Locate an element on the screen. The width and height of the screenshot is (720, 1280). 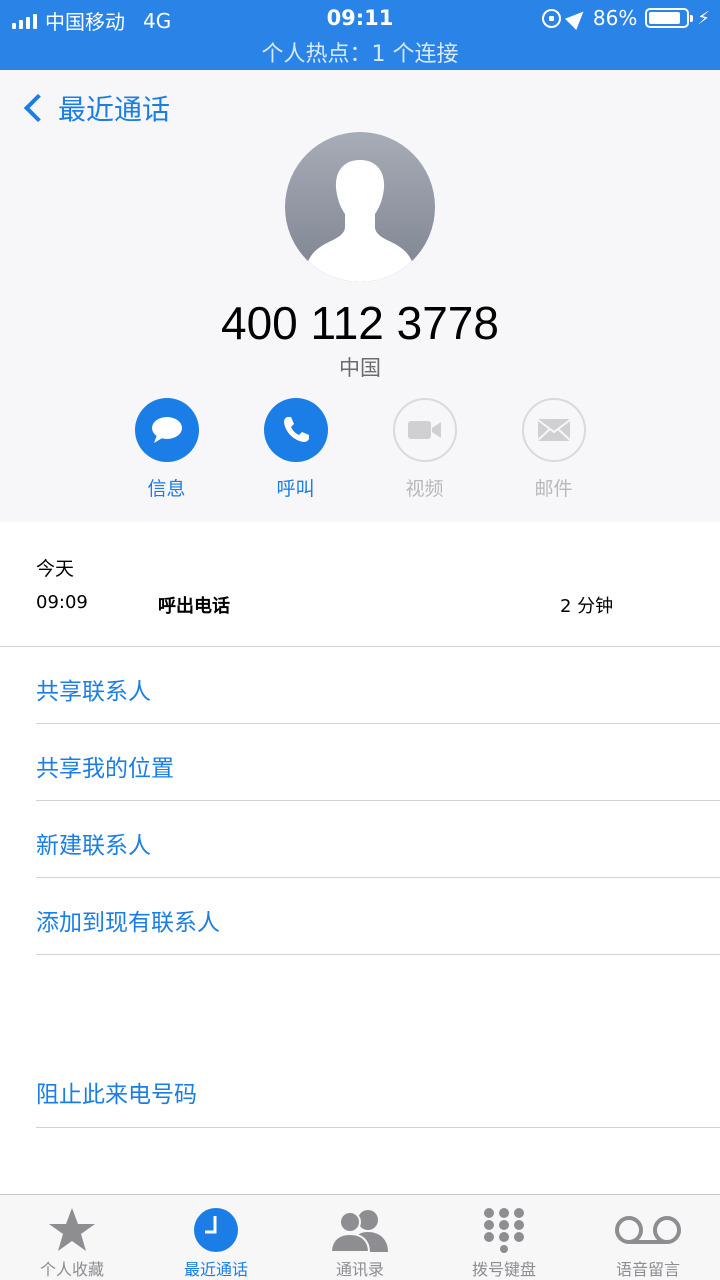
tab-voicemail: 语音留言 is located at coordinates (648, 1237).